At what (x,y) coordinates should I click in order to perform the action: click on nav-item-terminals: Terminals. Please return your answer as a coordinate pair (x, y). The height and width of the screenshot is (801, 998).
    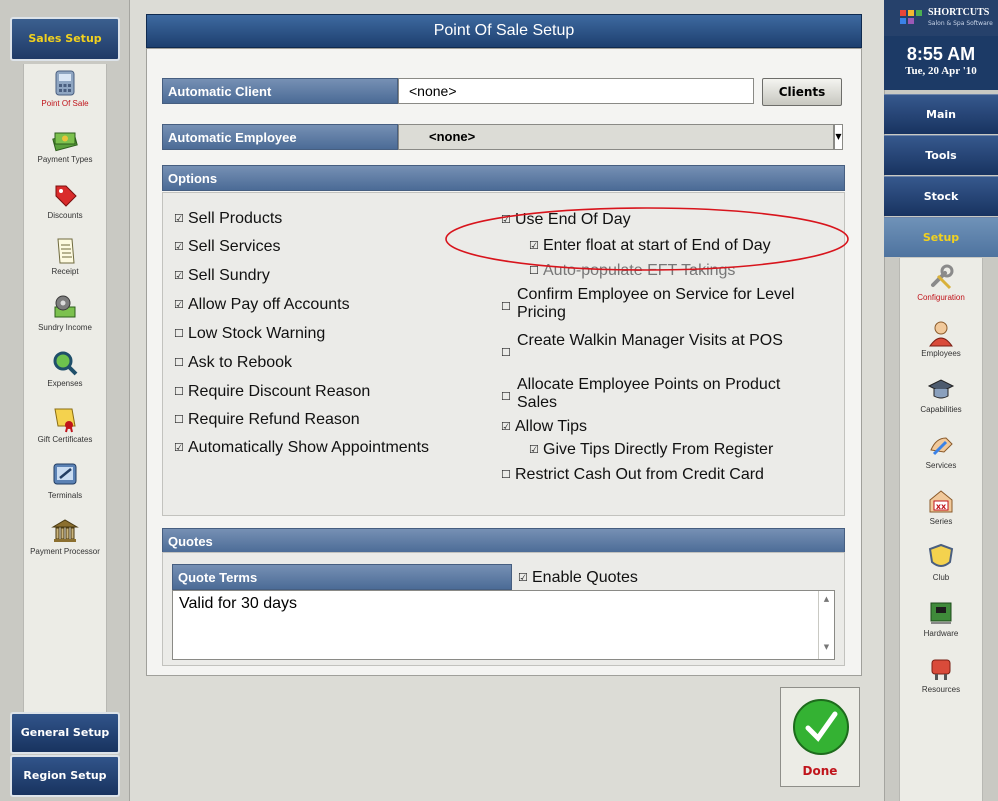
    Looking at the image, I should click on (65, 488).